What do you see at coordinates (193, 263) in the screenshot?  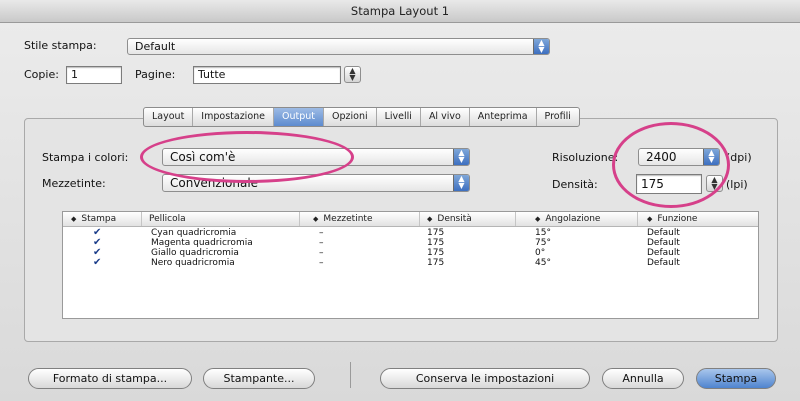 I see `film-cell: Nero quadricromia` at bounding box center [193, 263].